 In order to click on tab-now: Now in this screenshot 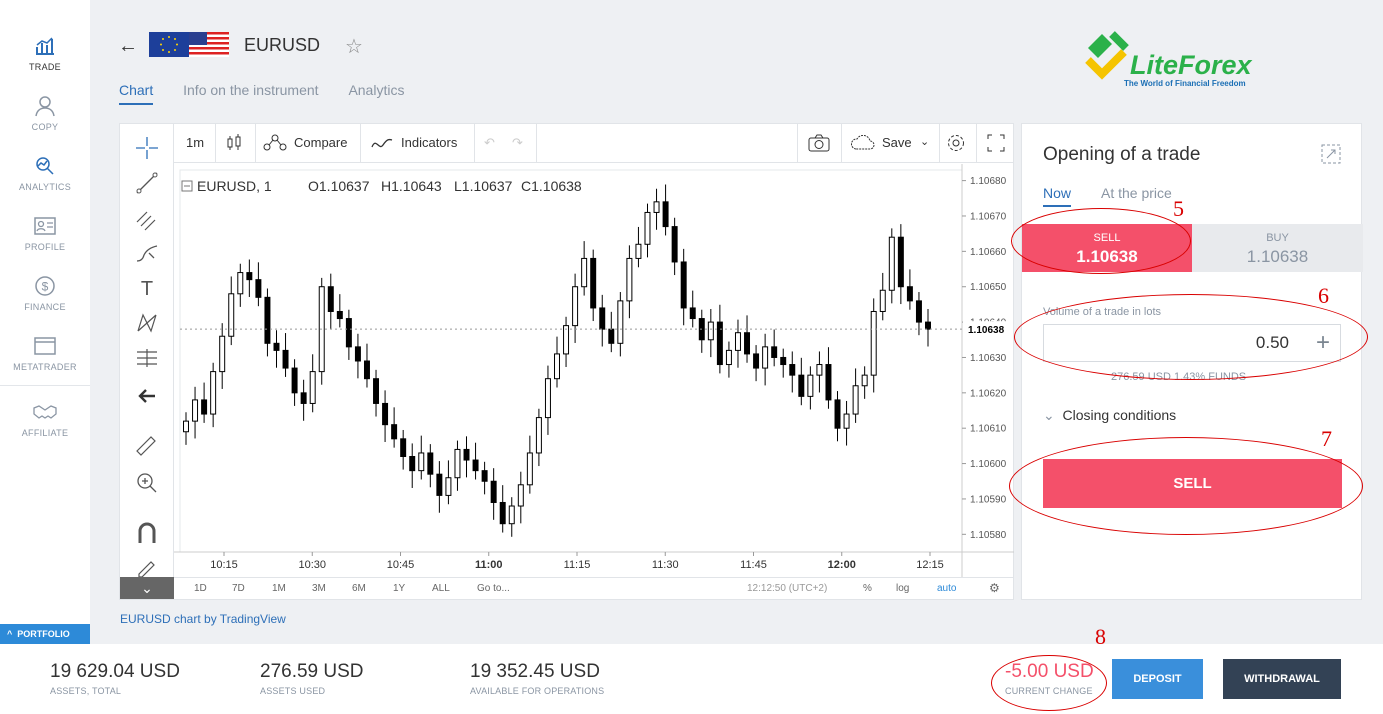, I will do `click(1057, 196)`.